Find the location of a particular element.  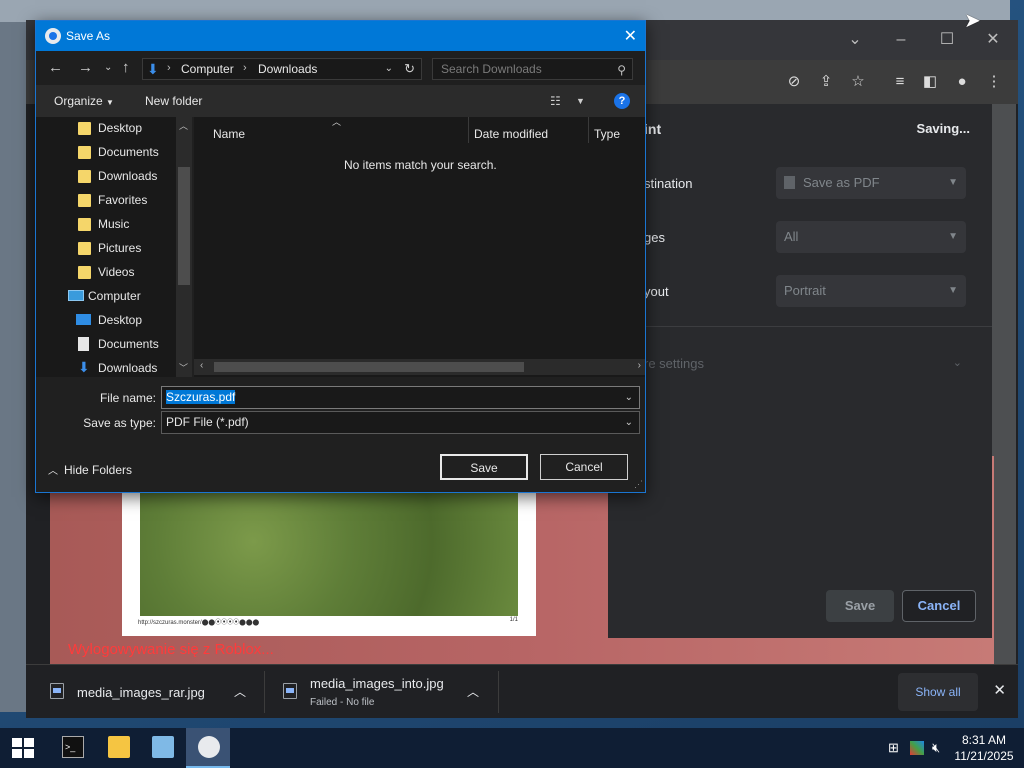

refresh-icon: ↻ is located at coordinates (409, 69).